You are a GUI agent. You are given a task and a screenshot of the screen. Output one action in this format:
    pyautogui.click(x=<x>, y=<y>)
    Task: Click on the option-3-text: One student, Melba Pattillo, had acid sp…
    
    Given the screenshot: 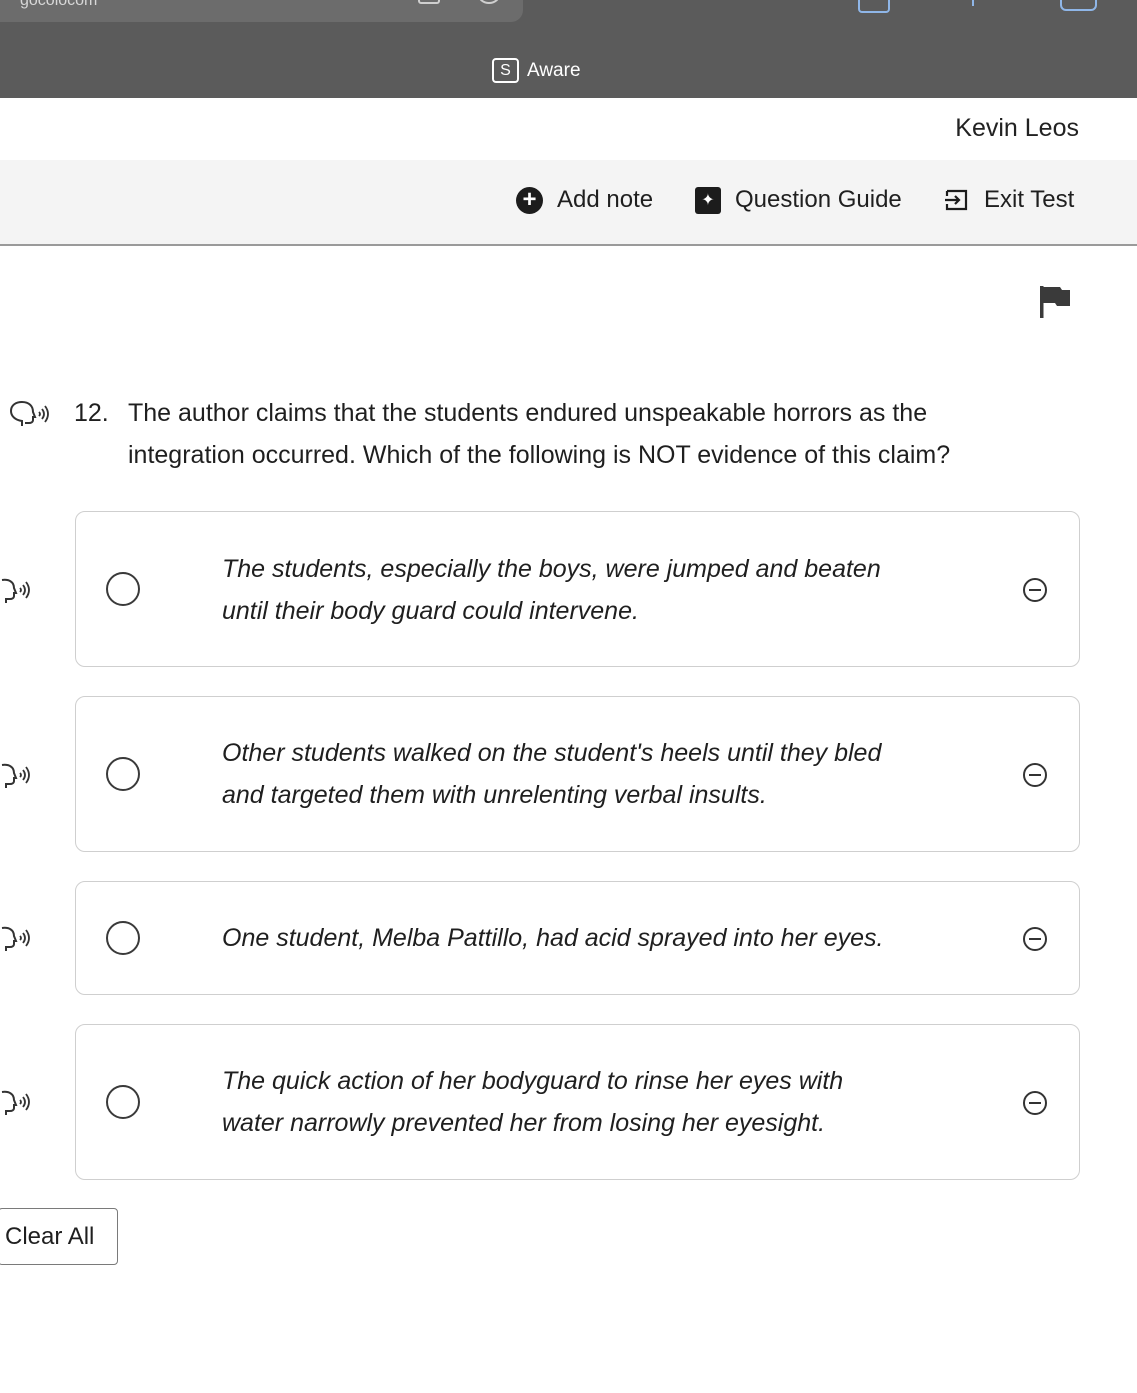 What is the action you would take?
    pyautogui.click(x=602, y=938)
    